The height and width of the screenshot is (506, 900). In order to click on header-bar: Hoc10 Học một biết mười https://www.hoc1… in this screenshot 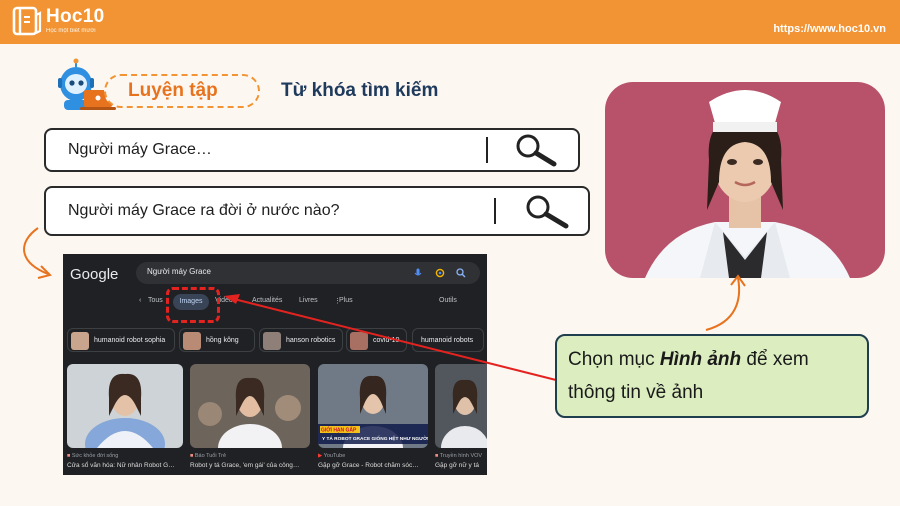, I will do `click(450, 22)`.